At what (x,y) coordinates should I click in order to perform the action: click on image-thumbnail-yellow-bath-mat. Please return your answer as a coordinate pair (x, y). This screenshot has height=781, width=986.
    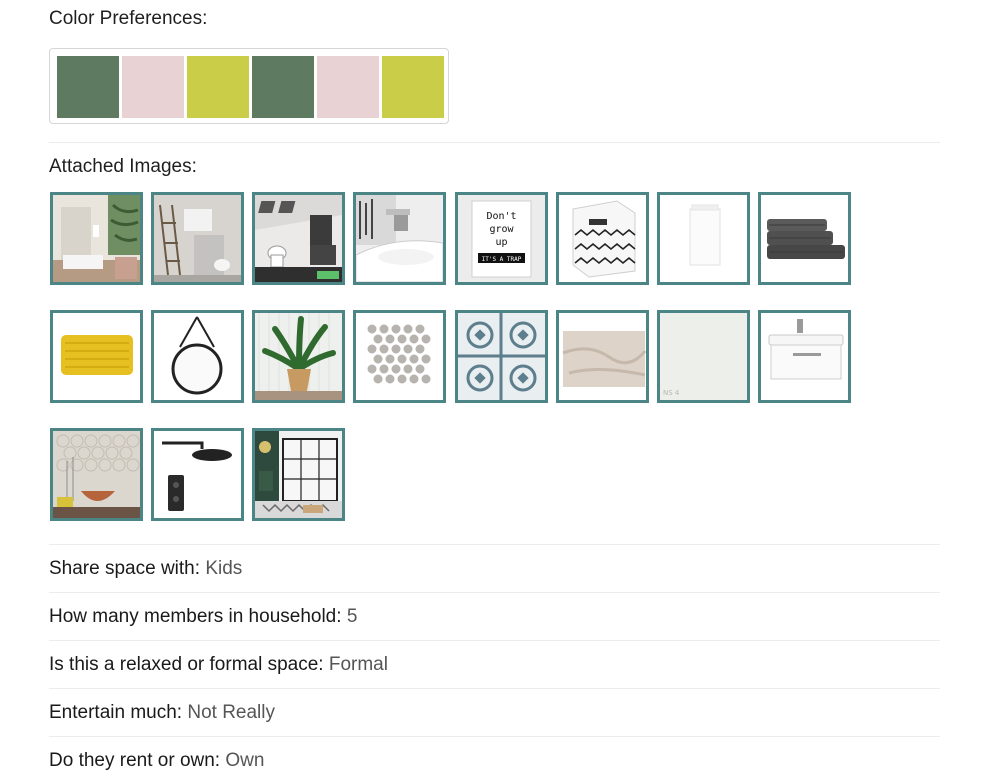
    Looking at the image, I should click on (96, 356).